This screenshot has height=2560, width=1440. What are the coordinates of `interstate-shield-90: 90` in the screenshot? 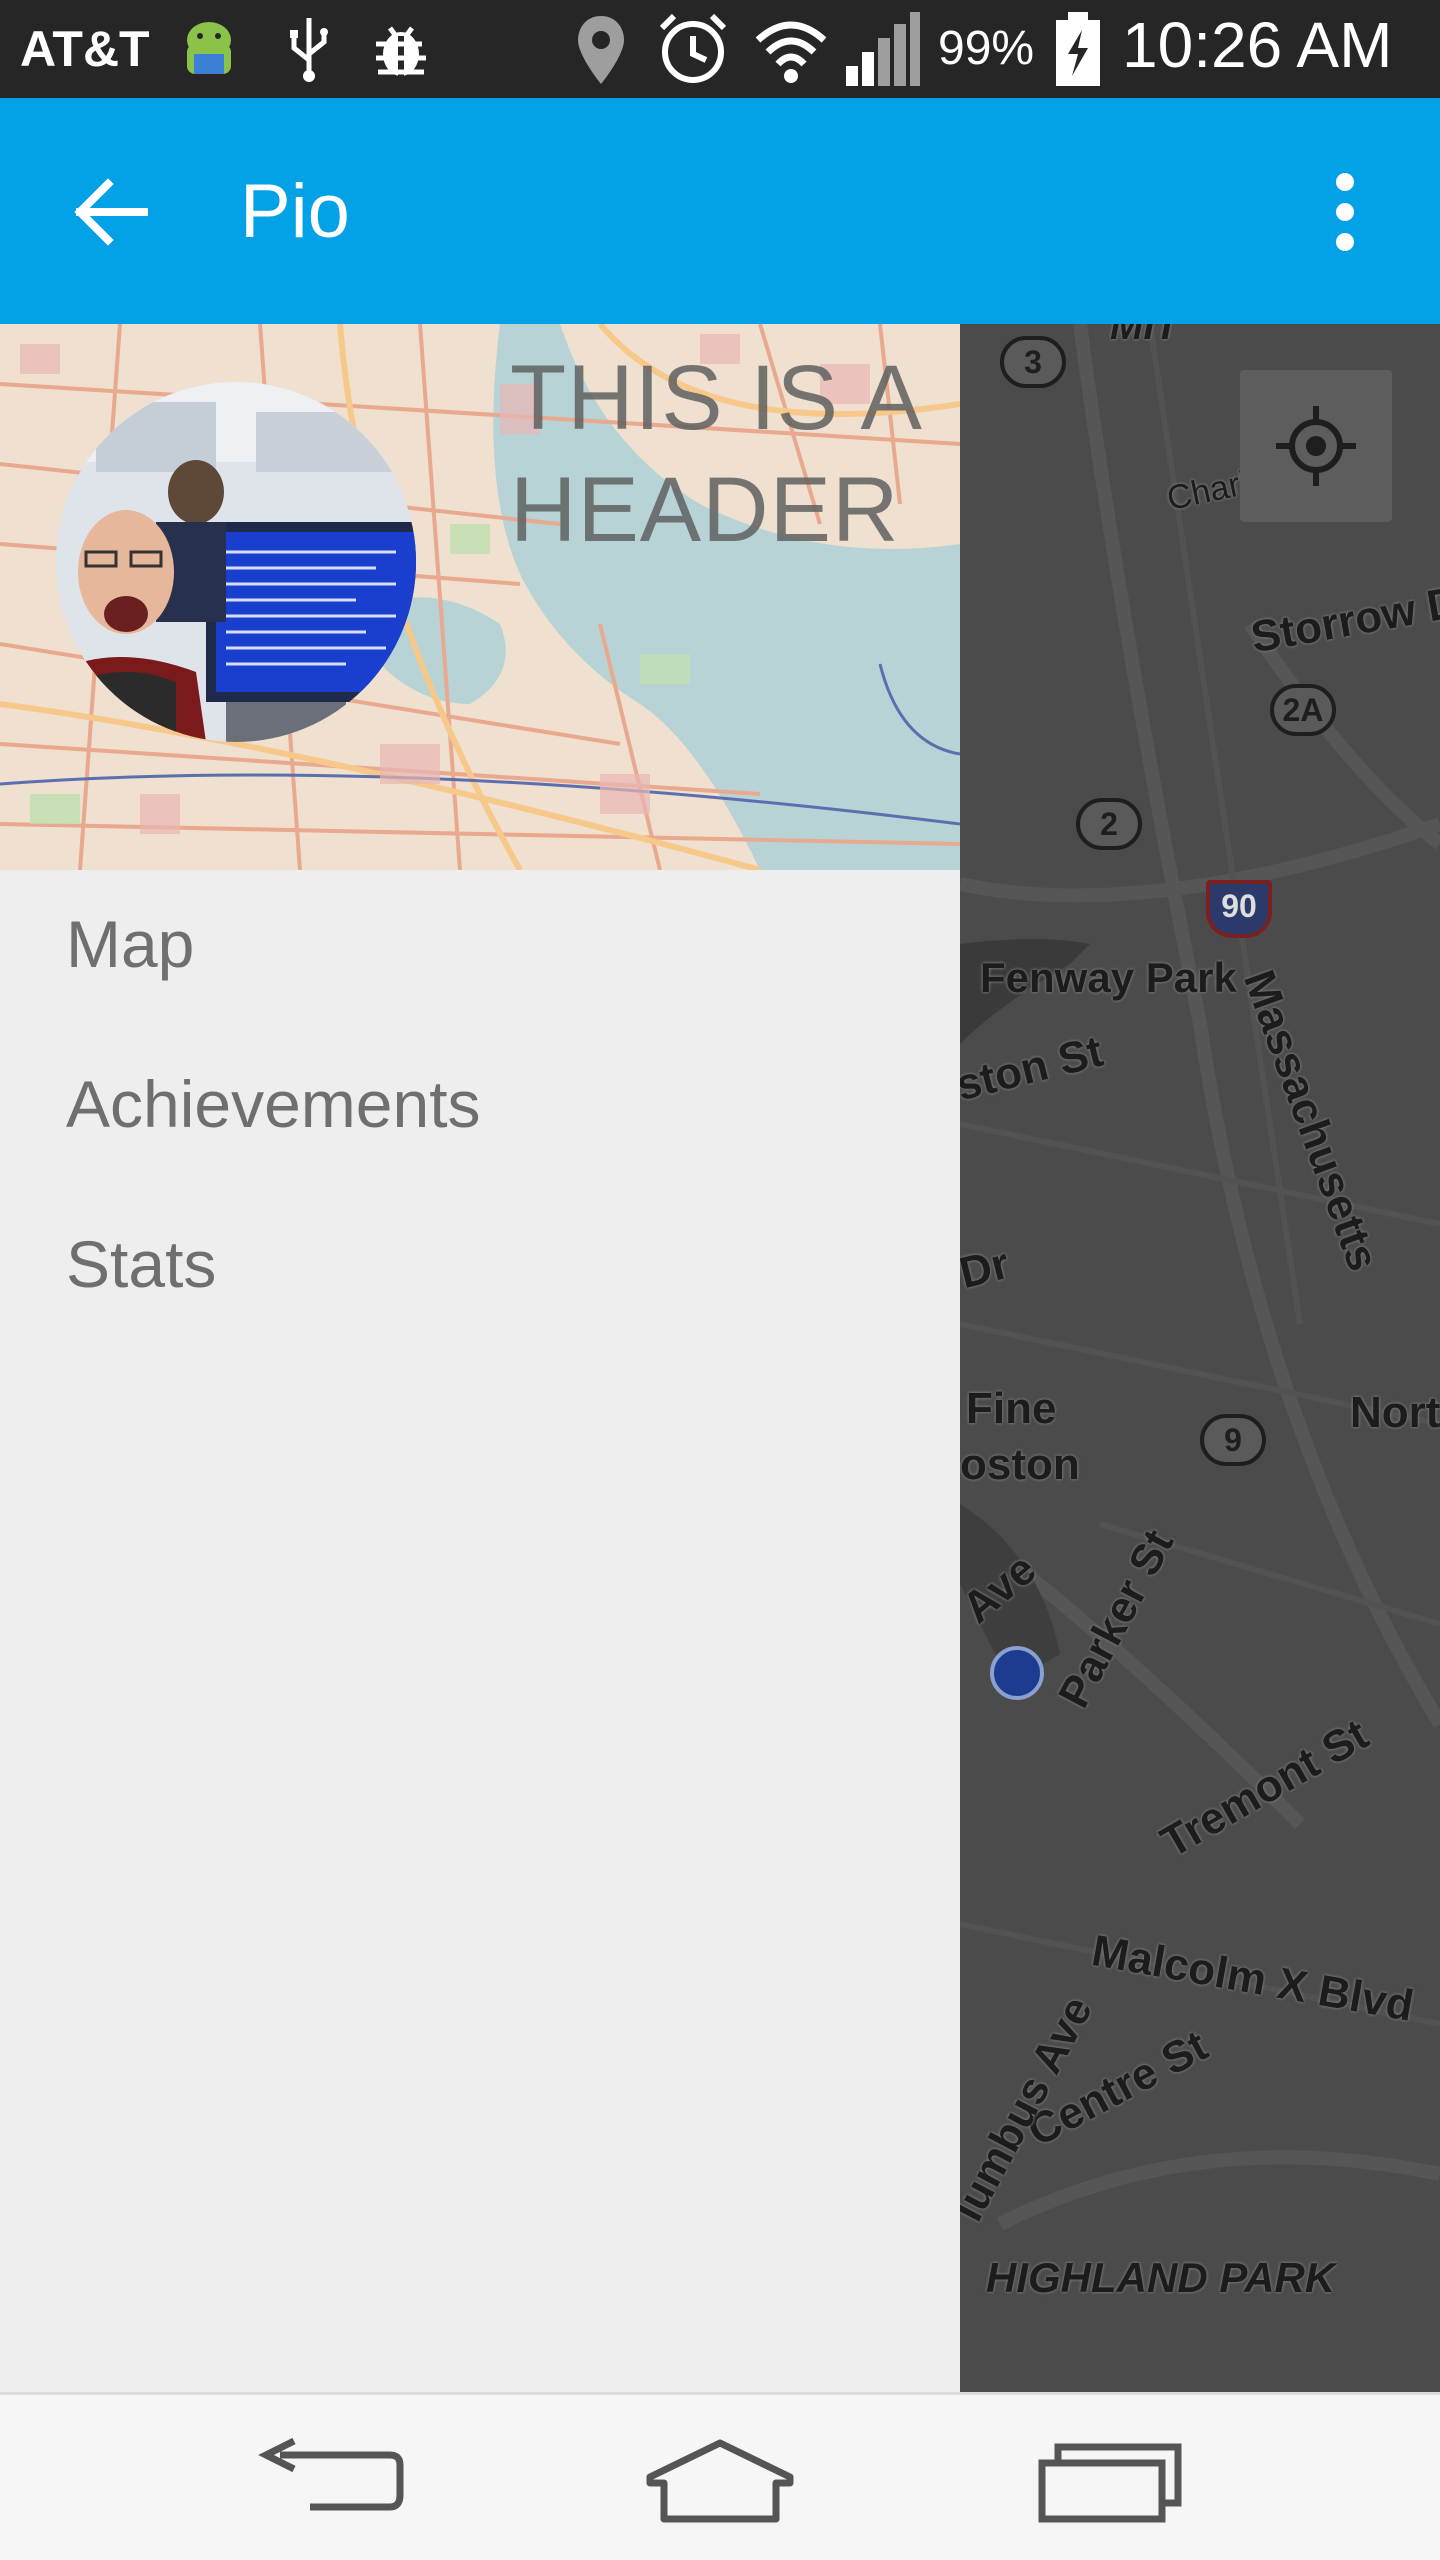 It's located at (1239, 909).